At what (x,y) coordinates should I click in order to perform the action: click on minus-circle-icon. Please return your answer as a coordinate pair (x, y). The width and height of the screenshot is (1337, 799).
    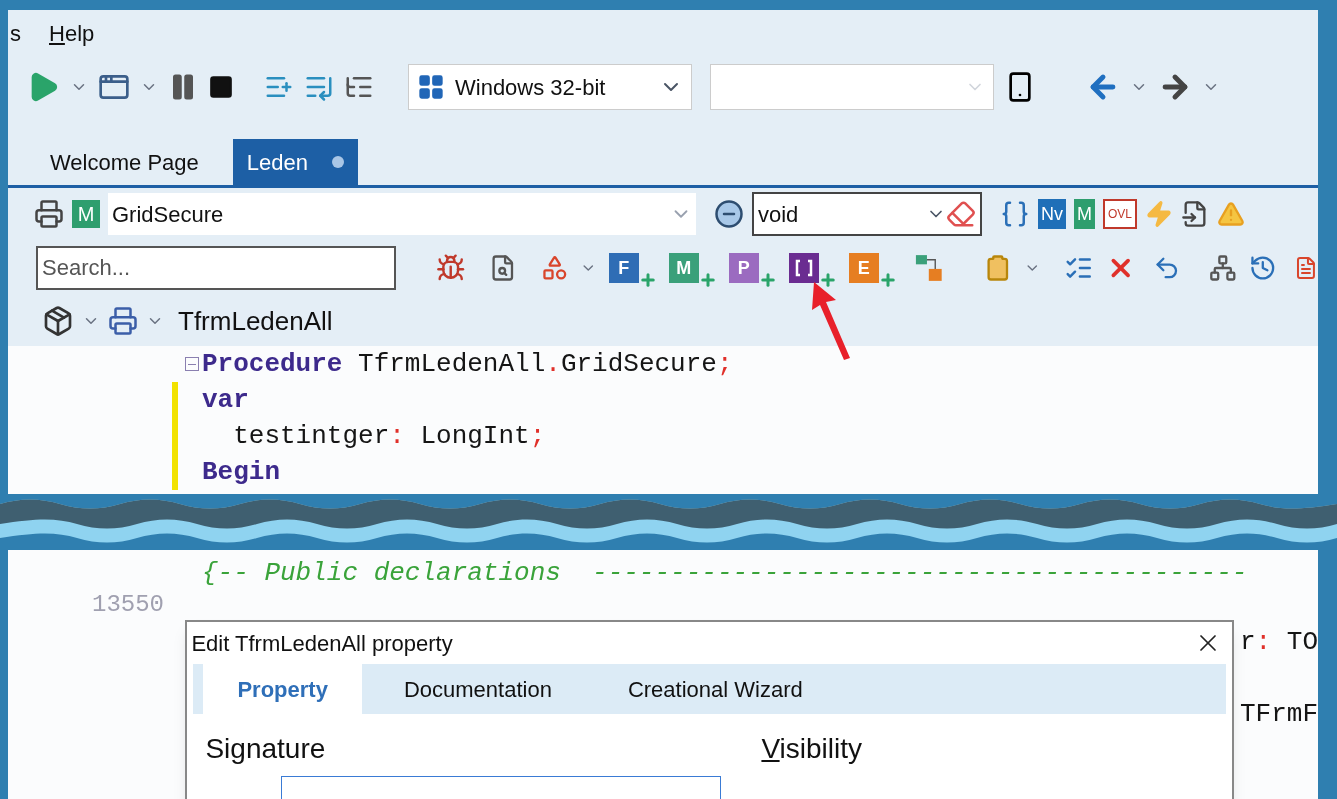
    Looking at the image, I should click on (729, 214).